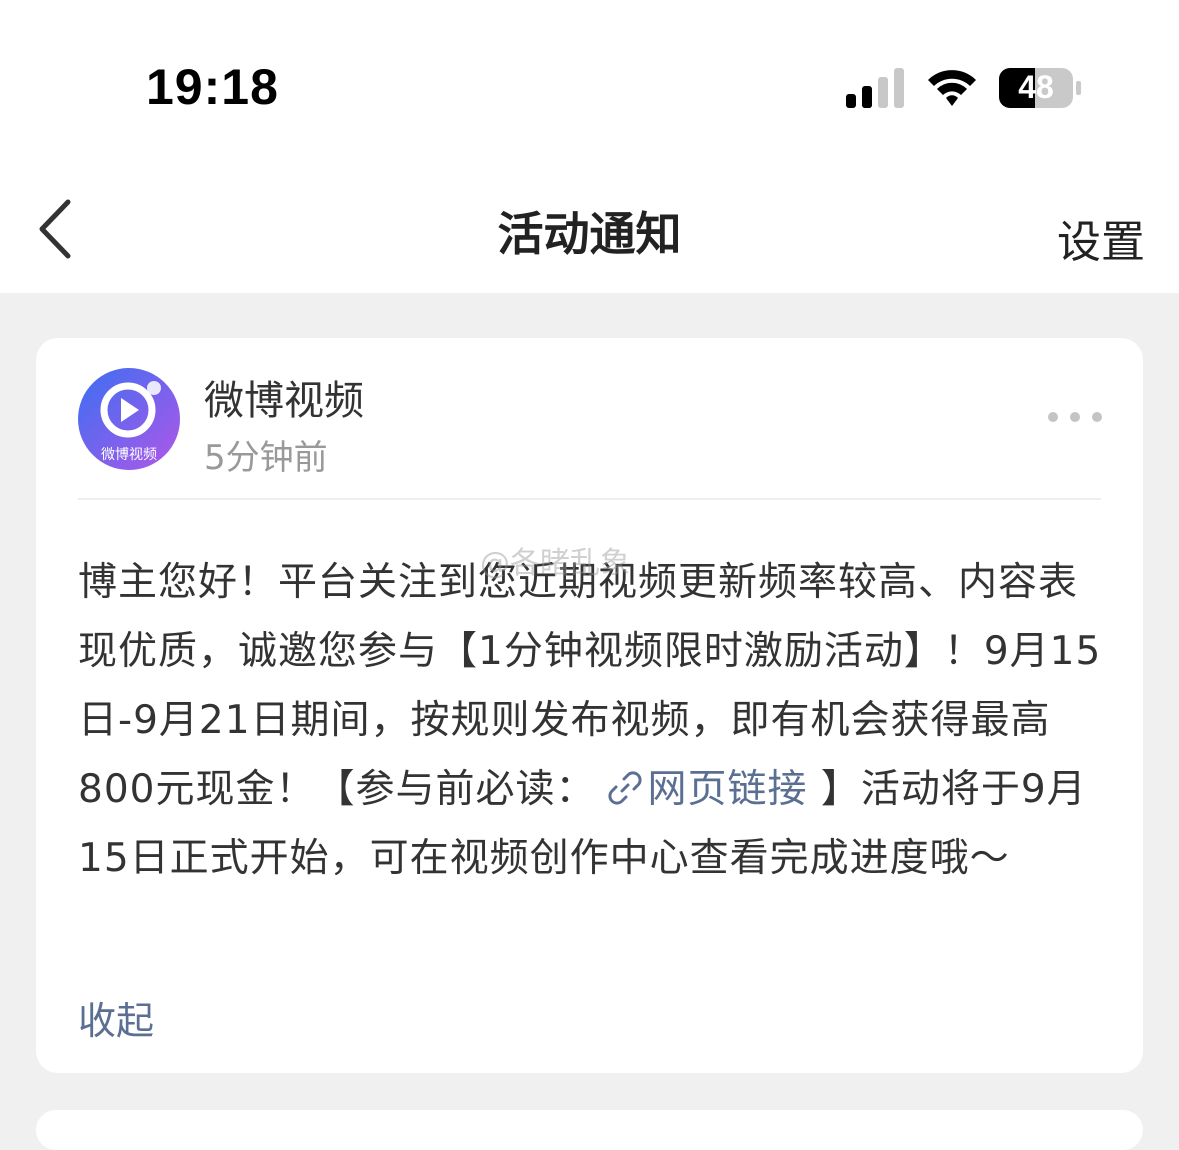 The image size is (1179, 1150). Describe the element at coordinates (875, 88) in the screenshot. I see `cellular-signal-icon` at that location.